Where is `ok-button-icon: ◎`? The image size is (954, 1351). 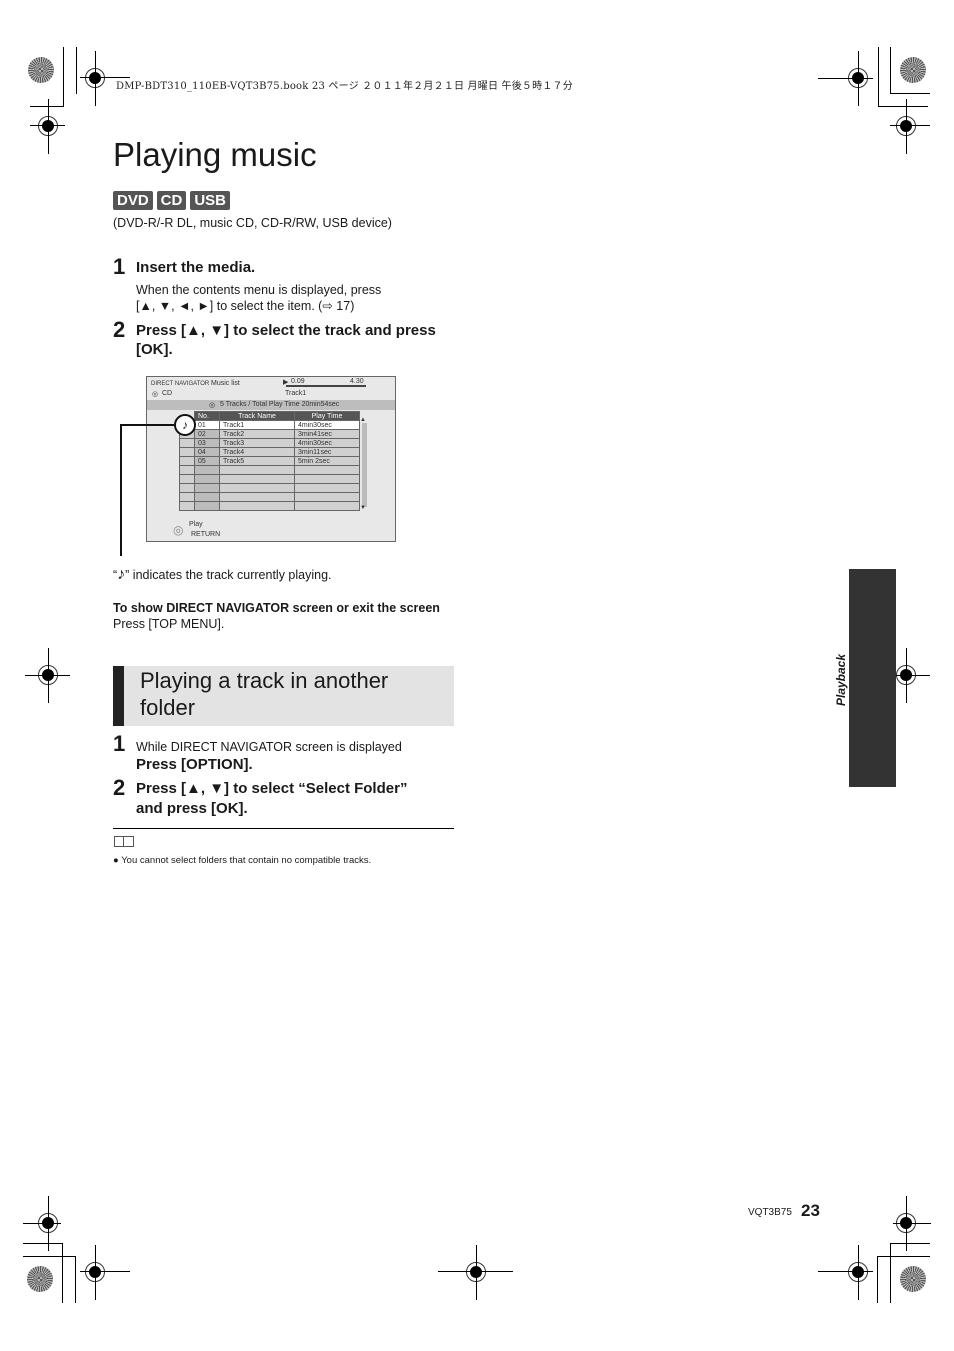
ok-button-icon: ◎ is located at coordinates (178, 530).